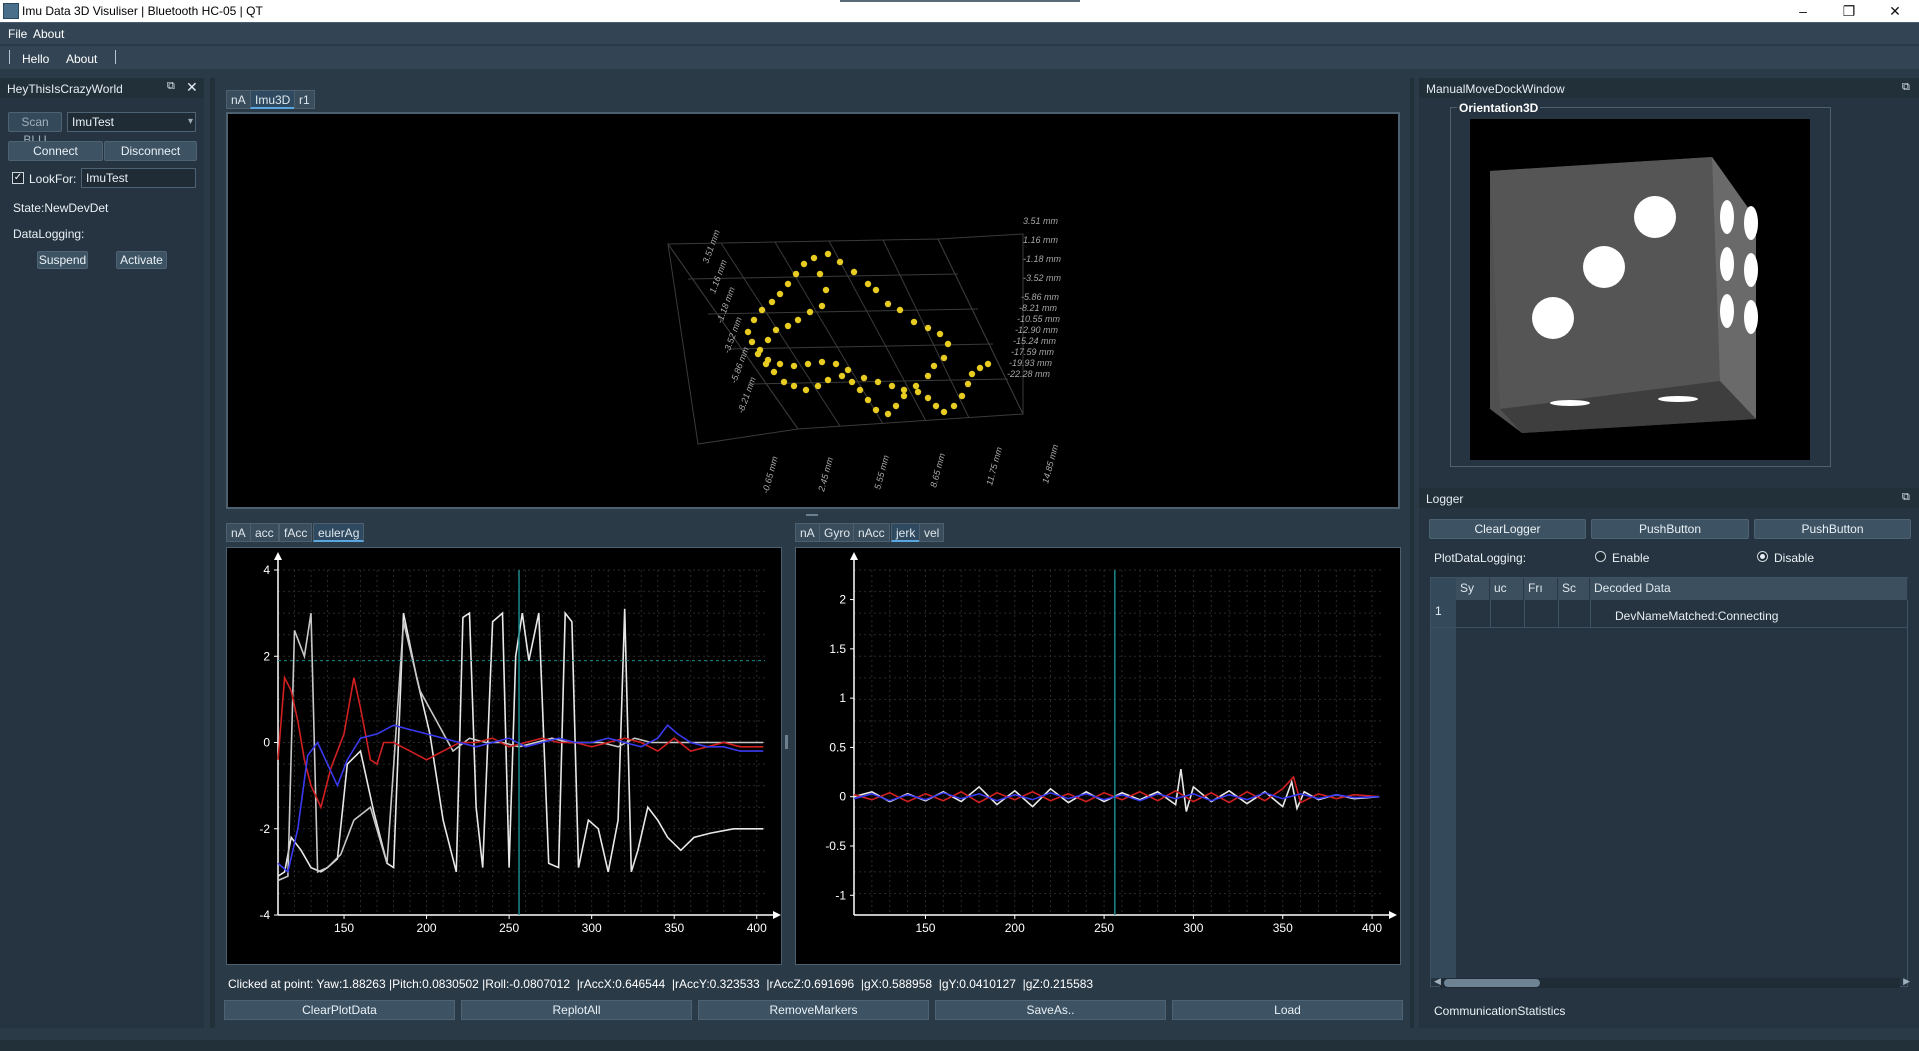 The image size is (1919, 1051). What do you see at coordinates (812, 515) in the screenshot?
I see `vertical-splitter-handle` at bounding box center [812, 515].